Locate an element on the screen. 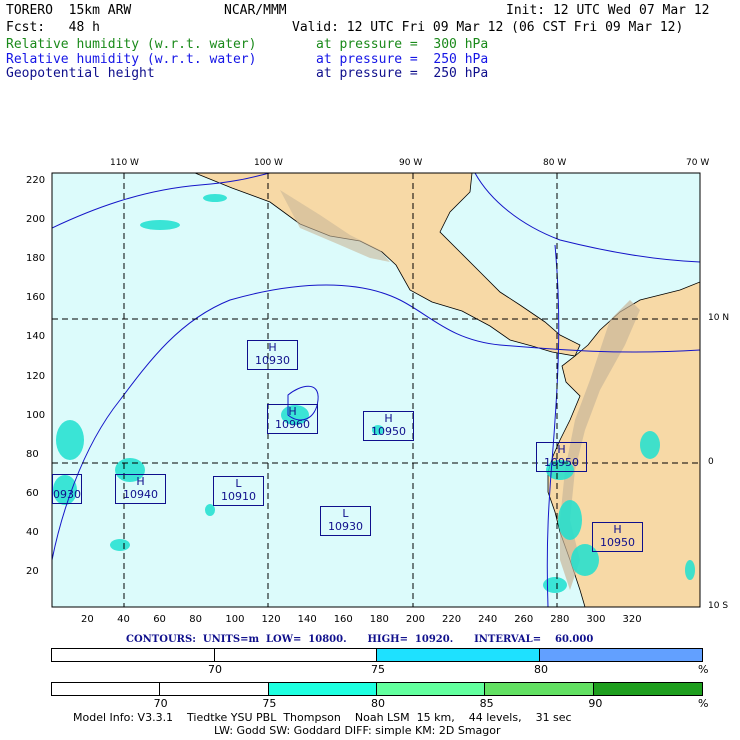 This screenshot has height=740, width=740. x-tick-label: 320 is located at coordinates (632, 619).